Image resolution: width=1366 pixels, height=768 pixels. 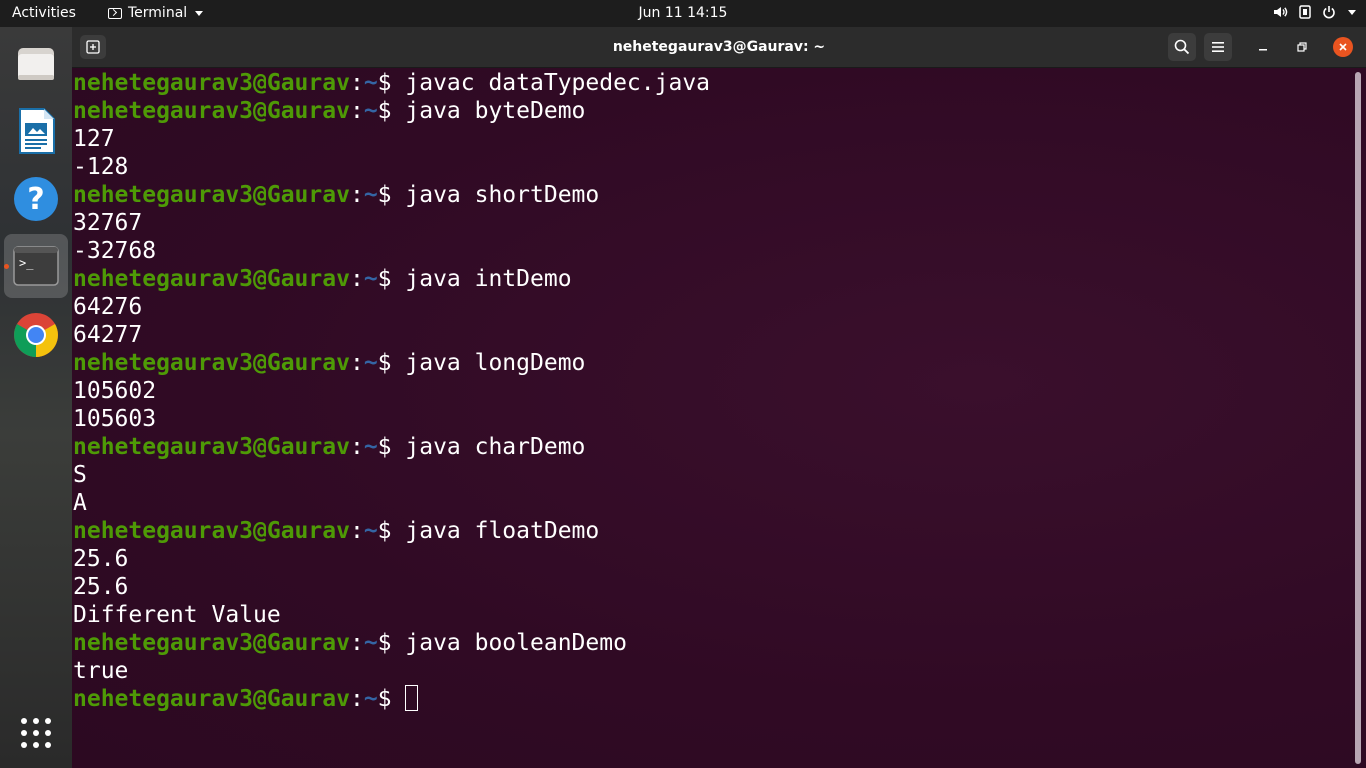 What do you see at coordinates (115, 419) in the screenshot?
I see `output-text: 105603` at bounding box center [115, 419].